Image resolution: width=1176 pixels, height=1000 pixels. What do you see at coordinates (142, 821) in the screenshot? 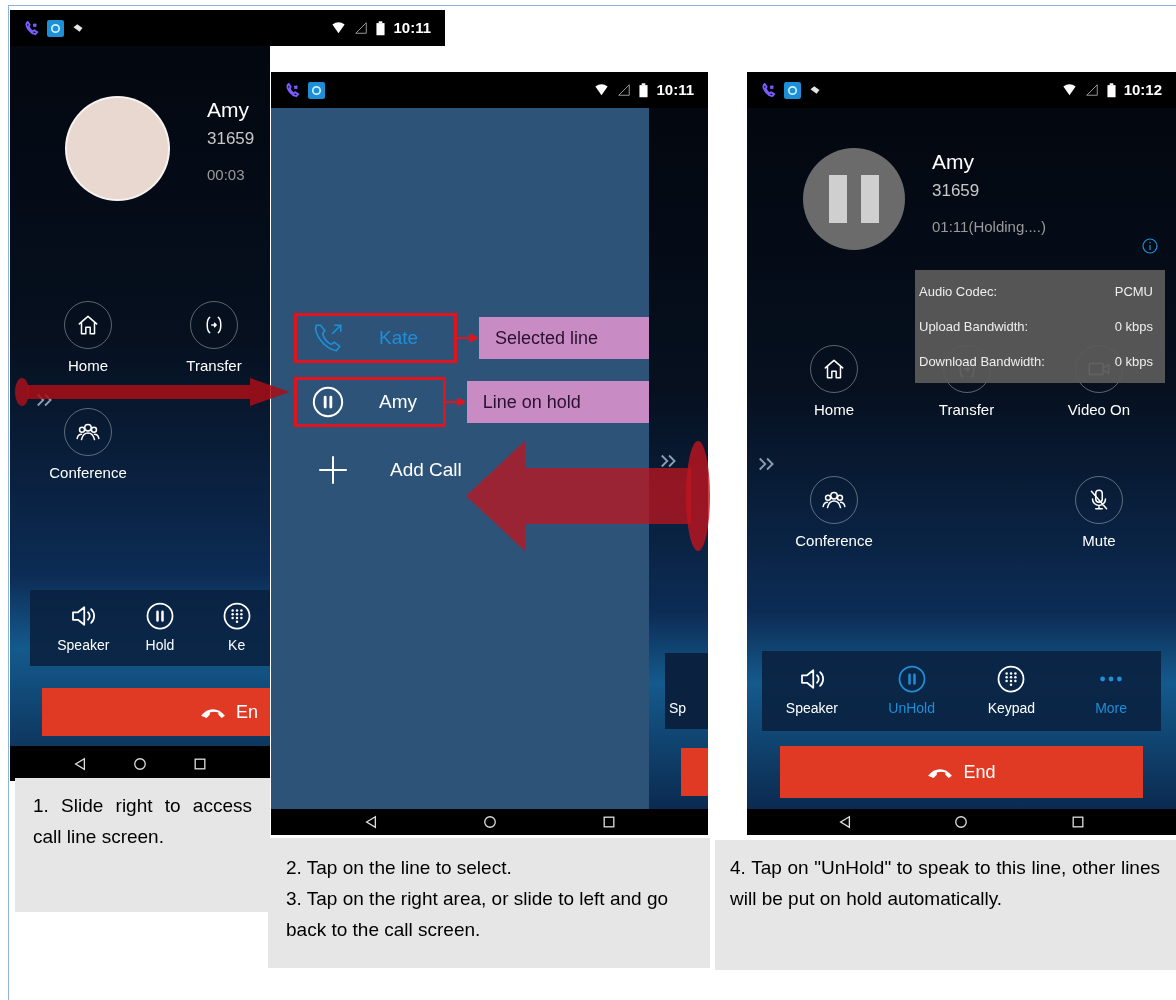
I see `instruction-text: 1. Slide right to access call line screen.` at bounding box center [142, 821].